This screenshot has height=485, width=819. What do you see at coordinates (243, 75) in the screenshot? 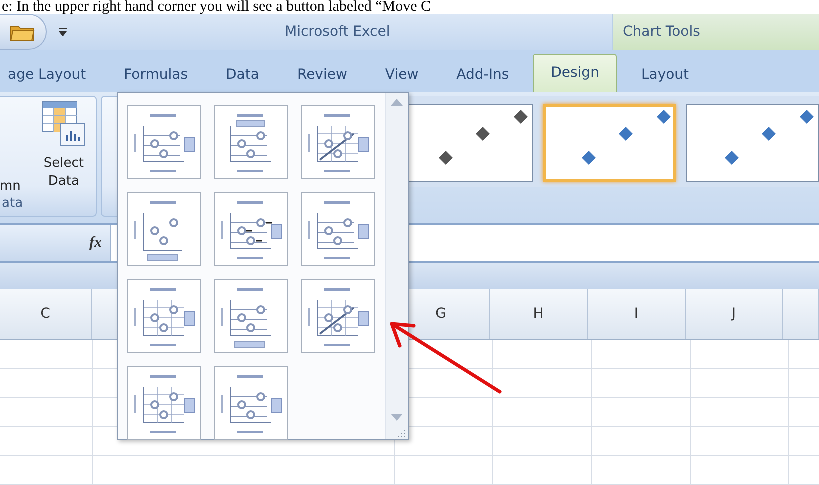
I see `ribbon-tab: Data` at bounding box center [243, 75].